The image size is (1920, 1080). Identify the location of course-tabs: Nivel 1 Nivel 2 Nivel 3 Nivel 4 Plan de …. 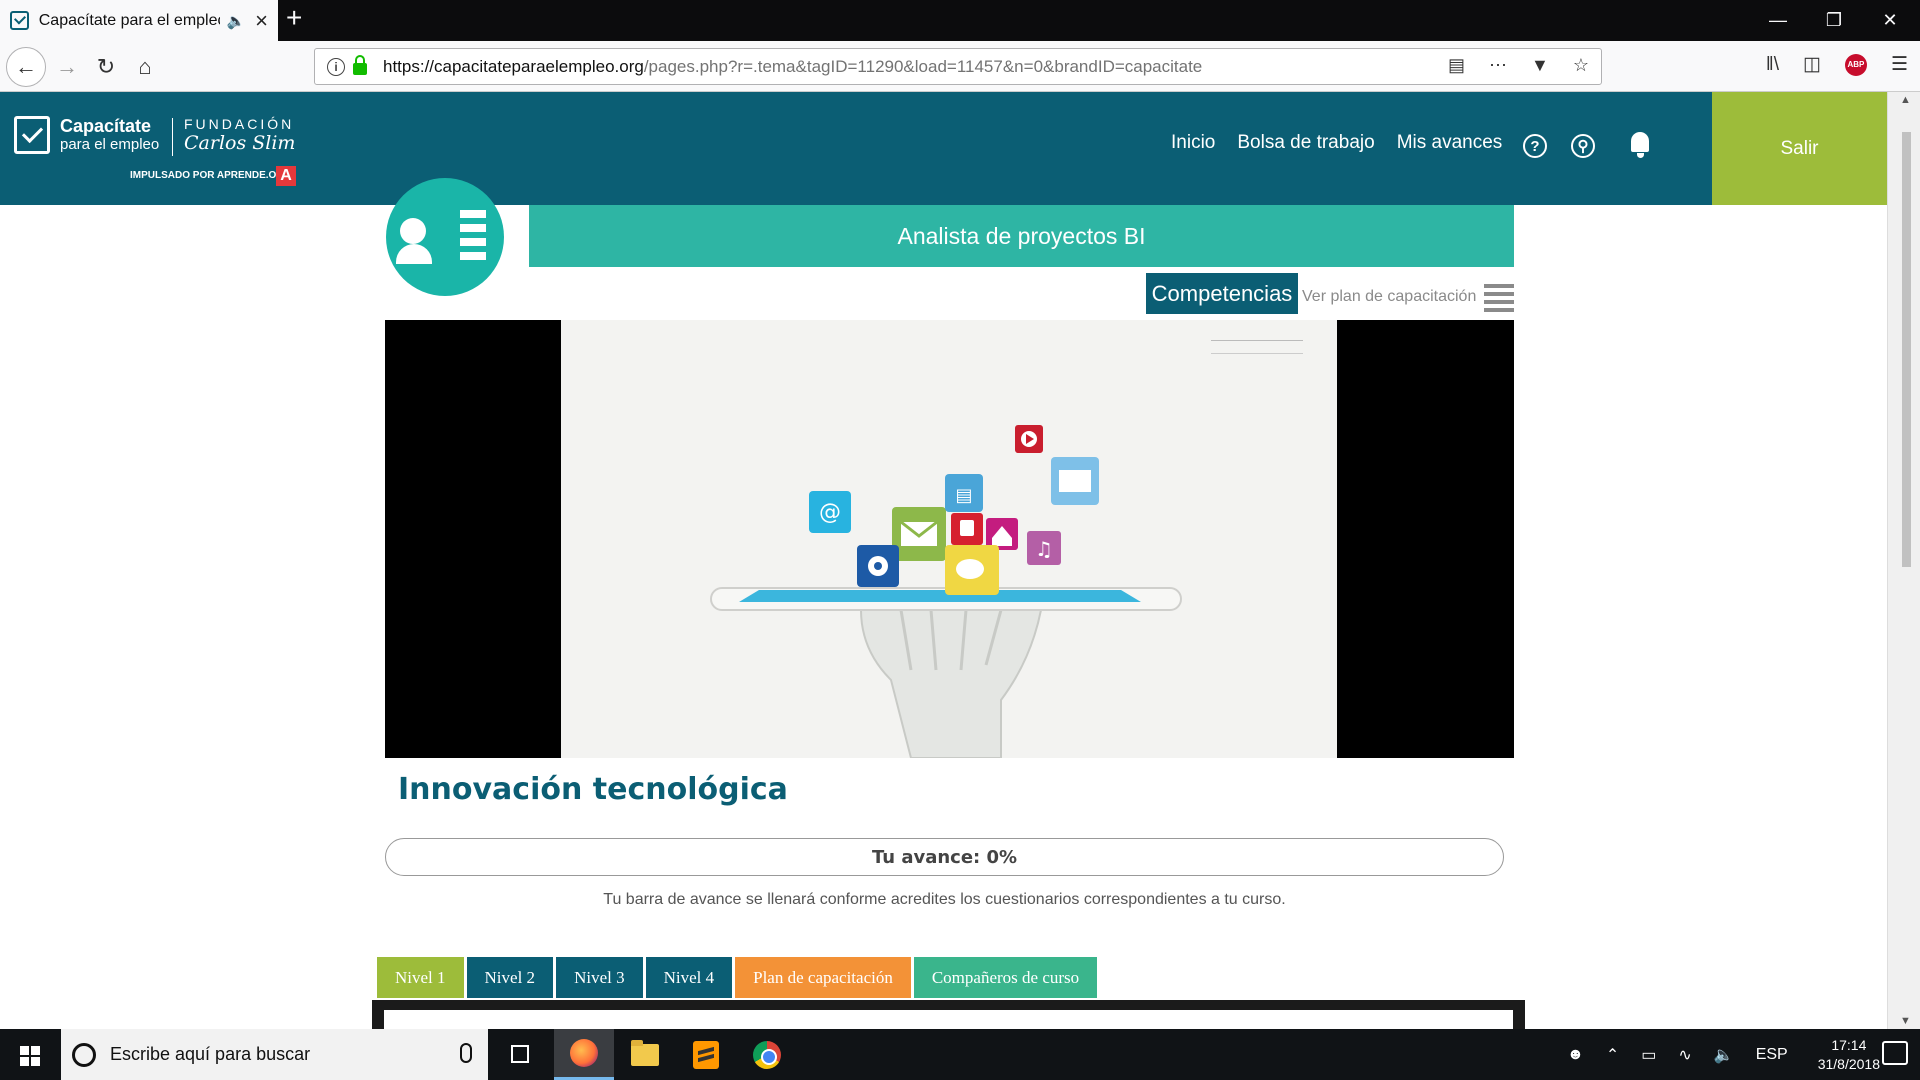
(737, 977).